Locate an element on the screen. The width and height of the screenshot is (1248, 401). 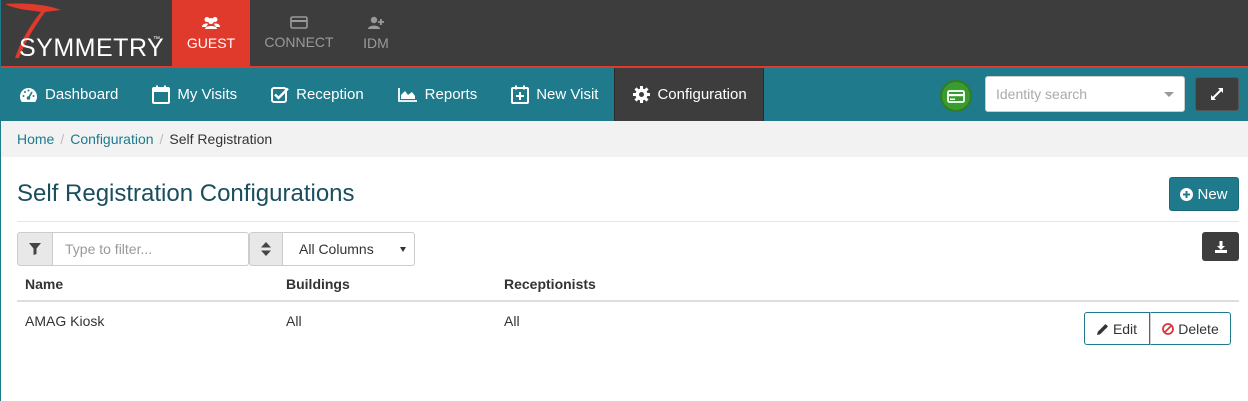
delete-button-label: Delete is located at coordinates (1198, 328).